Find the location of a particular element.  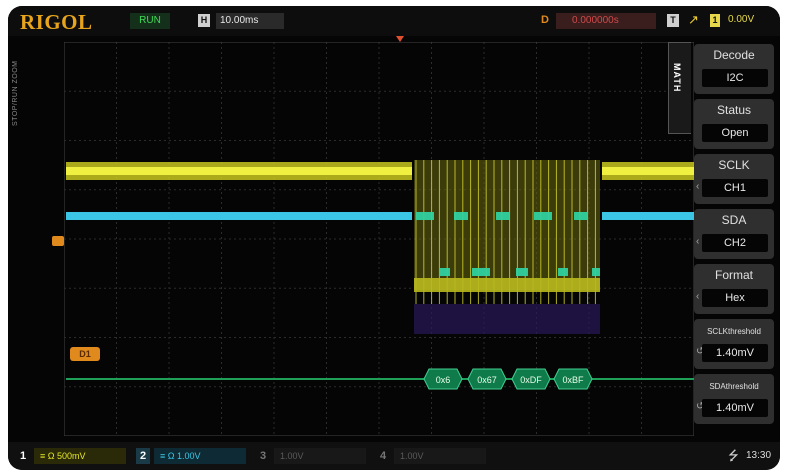

channel-2-number: 2 is located at coordinates (143, 456).